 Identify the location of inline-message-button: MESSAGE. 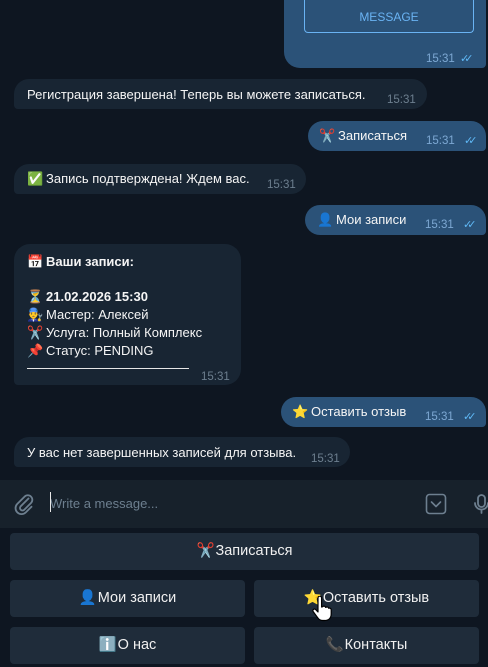
(389, 16).